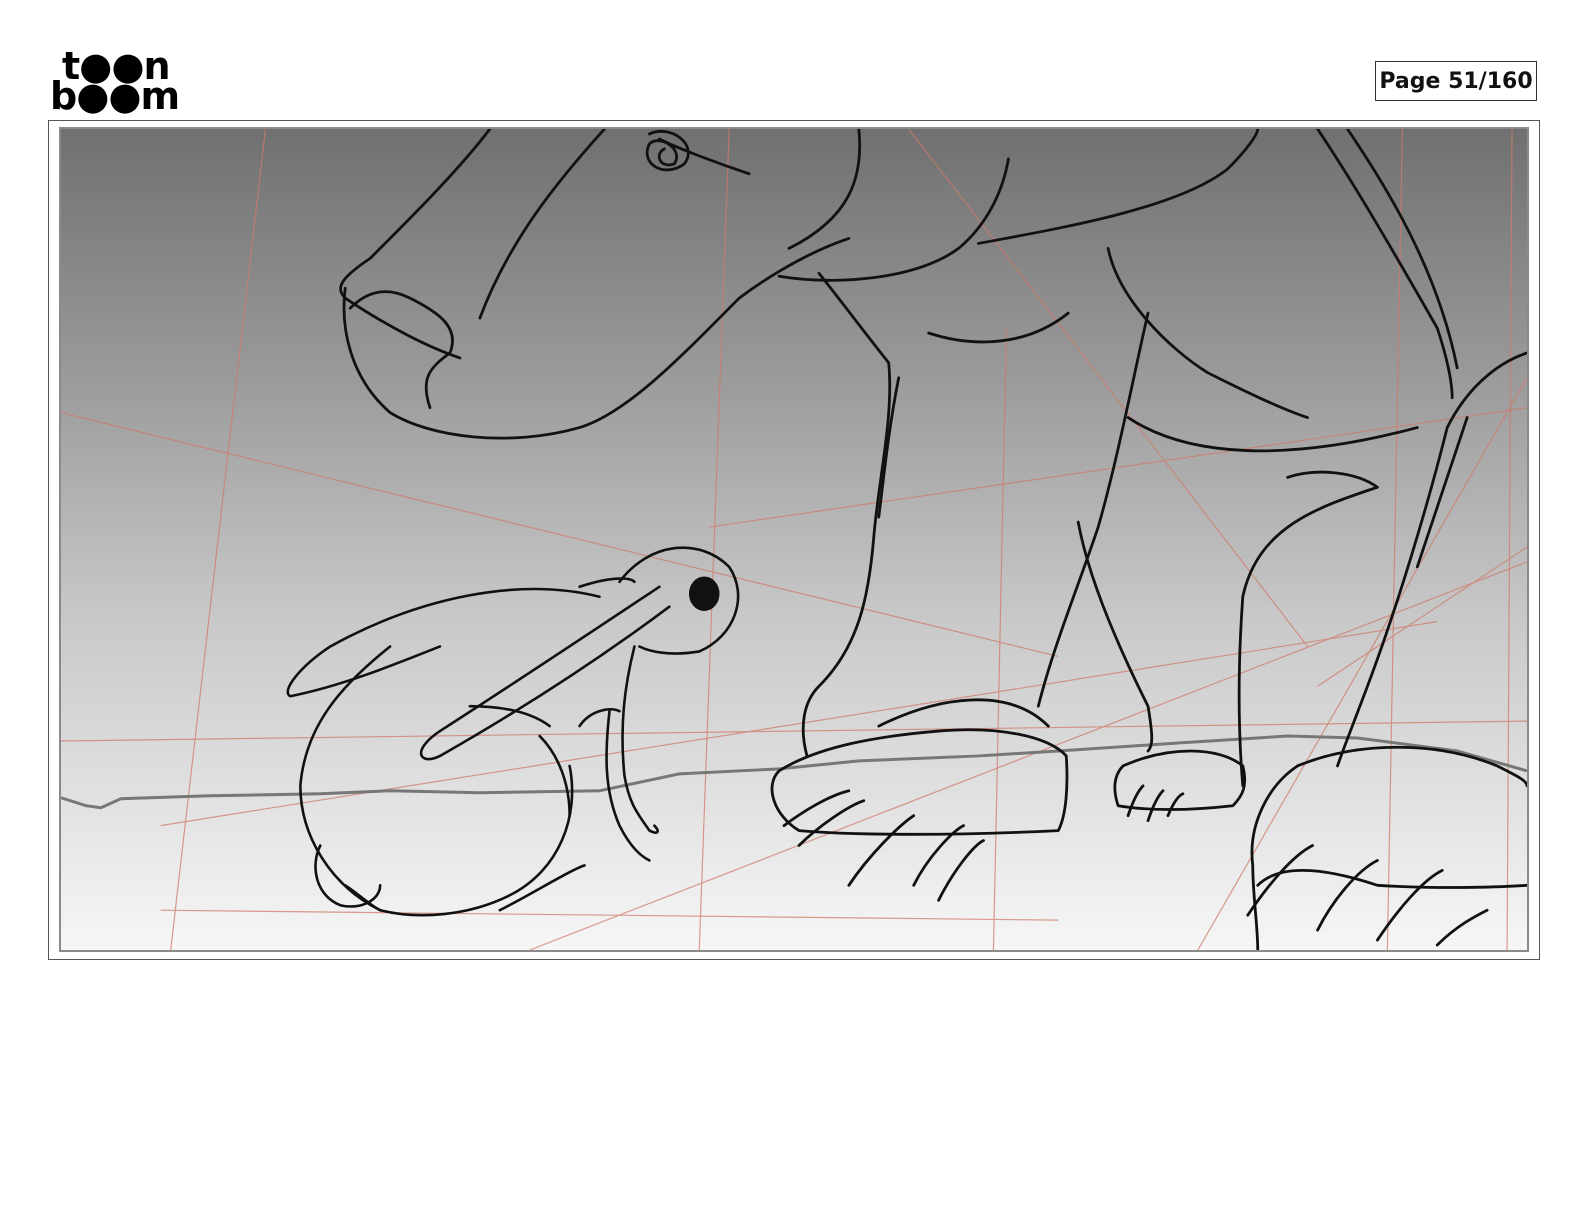 This screenshot has height=1224, width=1584. I want to click on rabbit-sketch, so click(513, 731).